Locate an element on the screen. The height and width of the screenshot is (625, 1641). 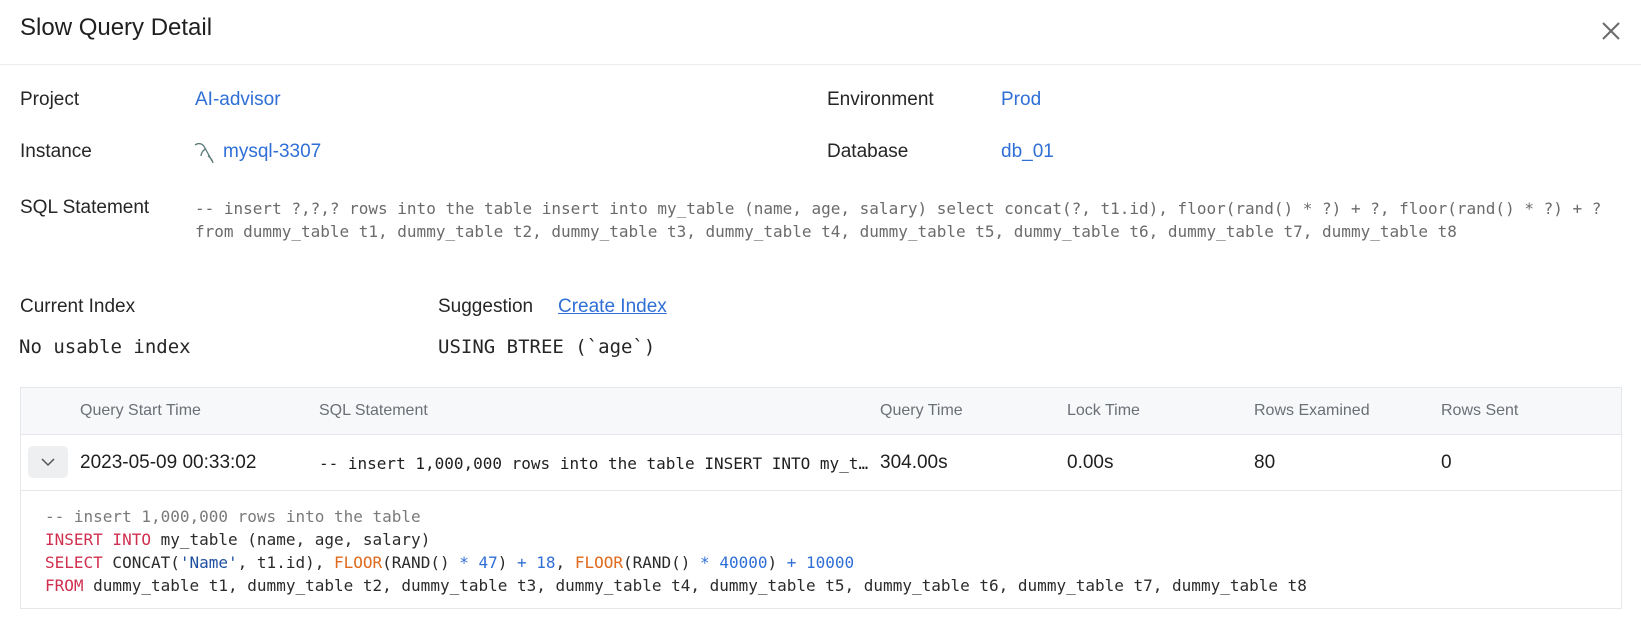
instance-link: mysql-3307 is located at coordinates (272, 152).